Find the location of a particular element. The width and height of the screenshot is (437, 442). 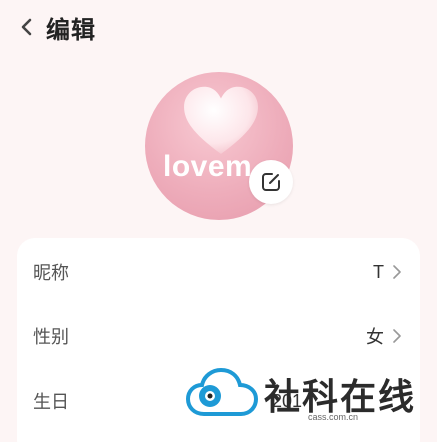

nickname-label: 昵称 is located at coordinates (51, 273).